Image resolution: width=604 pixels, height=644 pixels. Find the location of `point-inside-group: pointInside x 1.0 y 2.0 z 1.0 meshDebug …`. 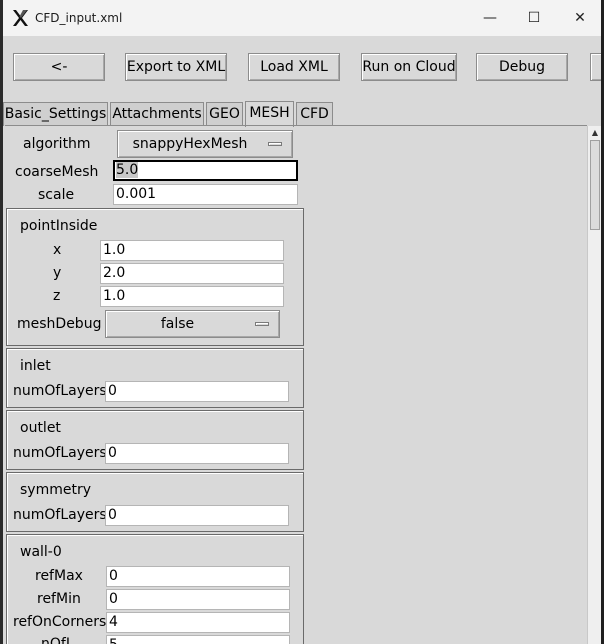

point-inside-group: pointInside x 1.0 y 2.0 z 1.0 meshDebug … is located at coordinates (155, 277).